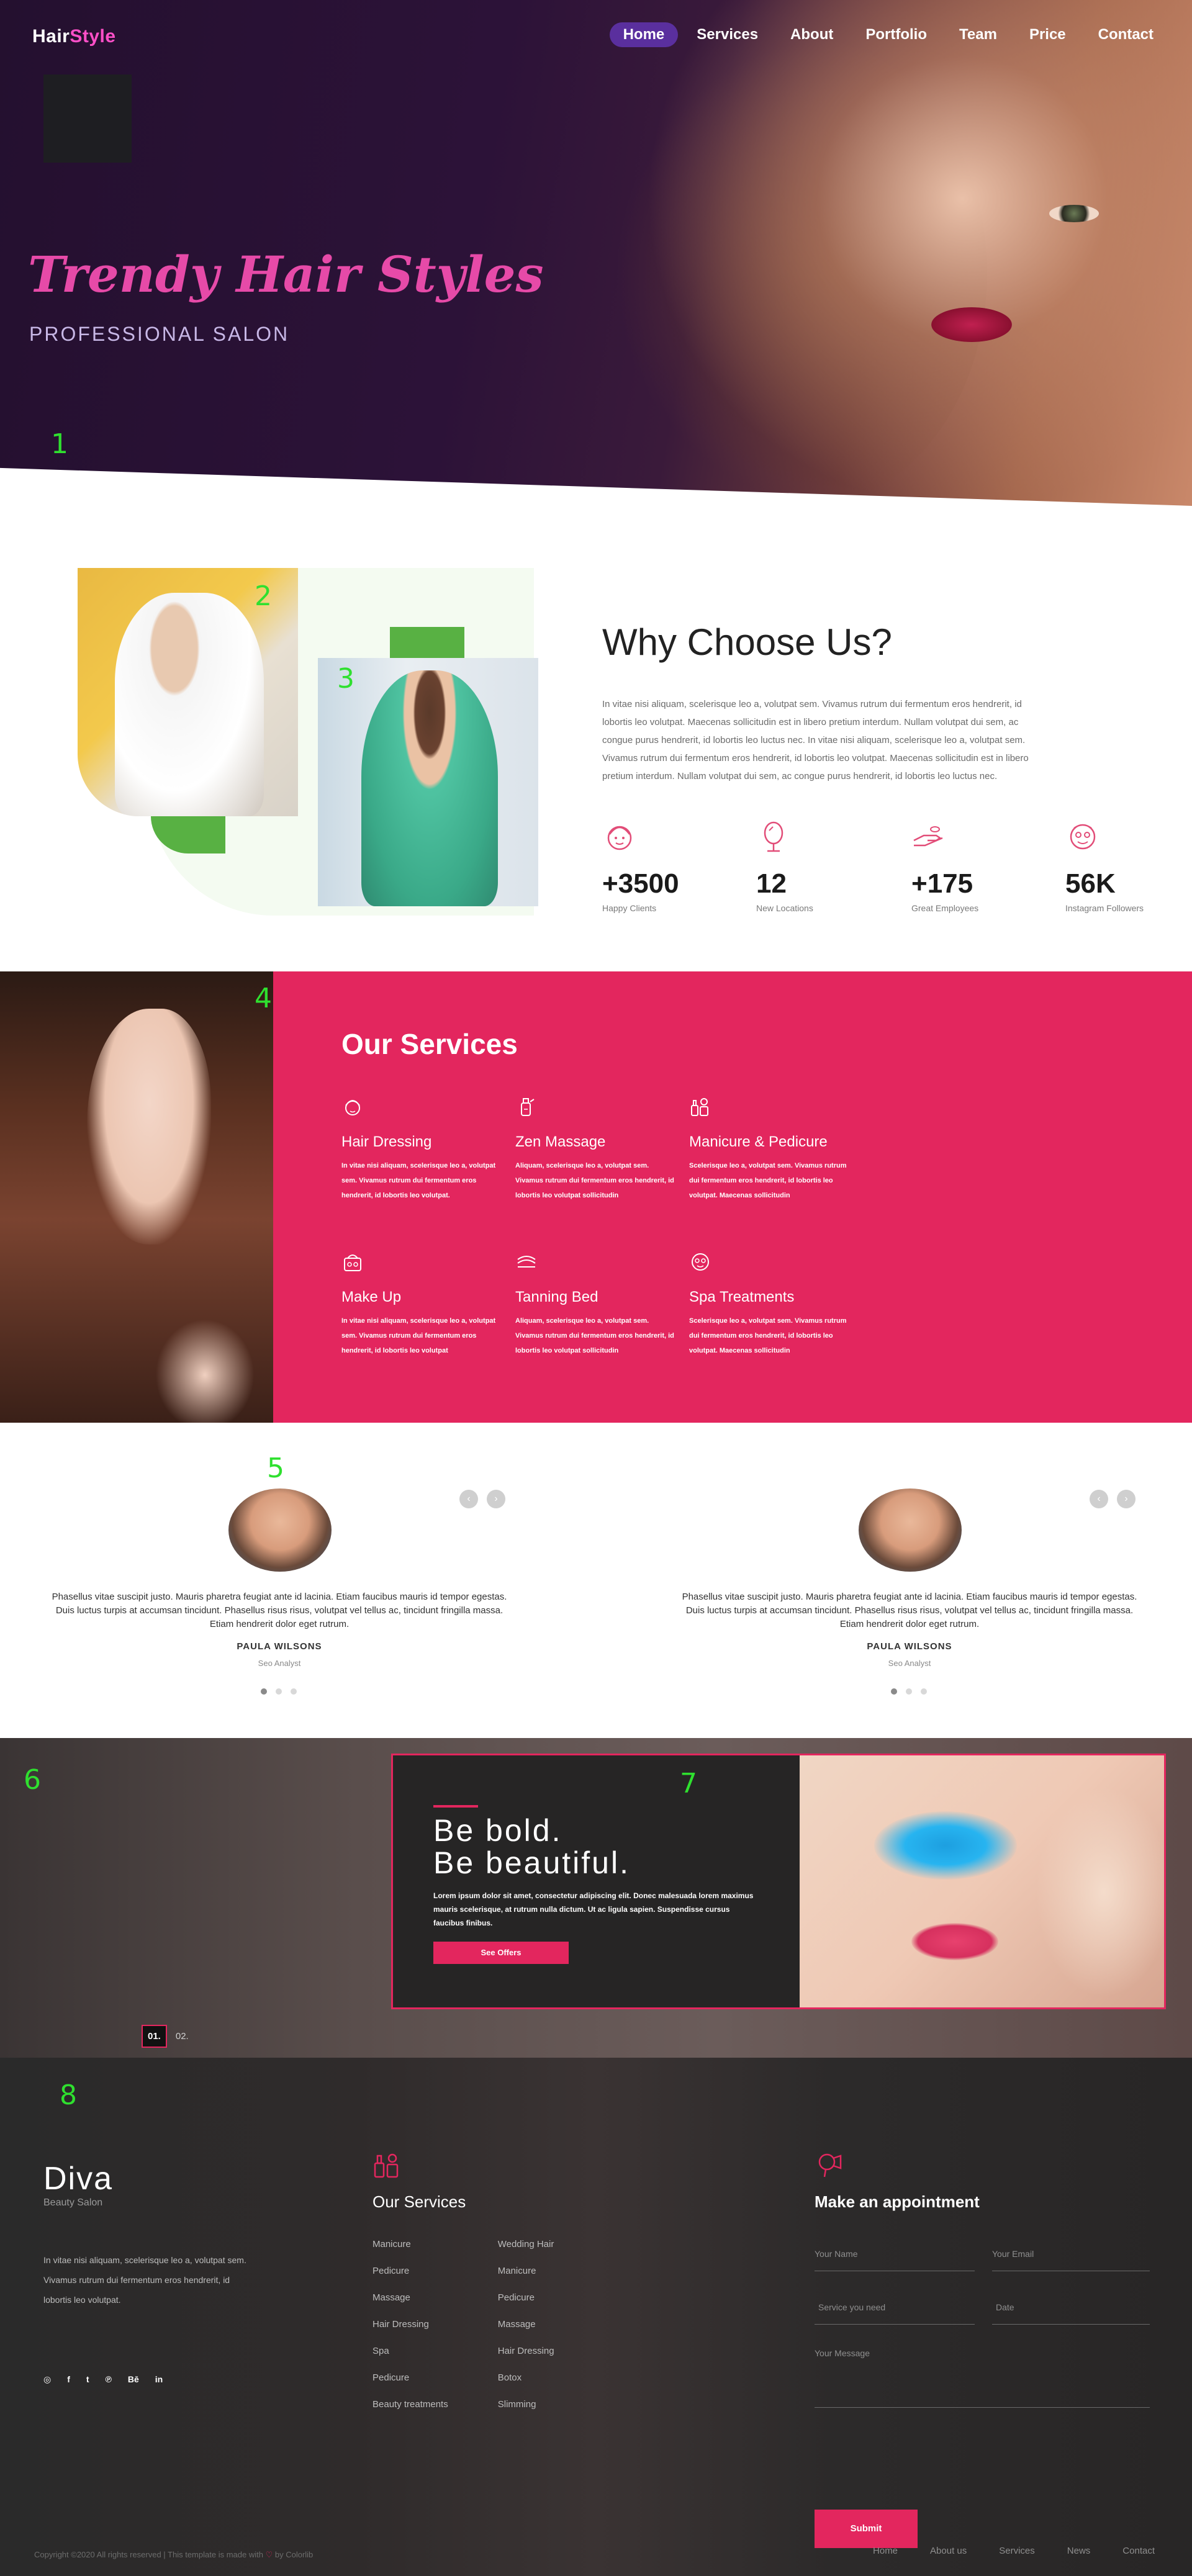 The height and width of the screenshot is (2576, 1192). What do you see at coordinates (1079, 2551) in the screenshot?
I see `footer-link-news: News` at bounding box center [1079, 2551].